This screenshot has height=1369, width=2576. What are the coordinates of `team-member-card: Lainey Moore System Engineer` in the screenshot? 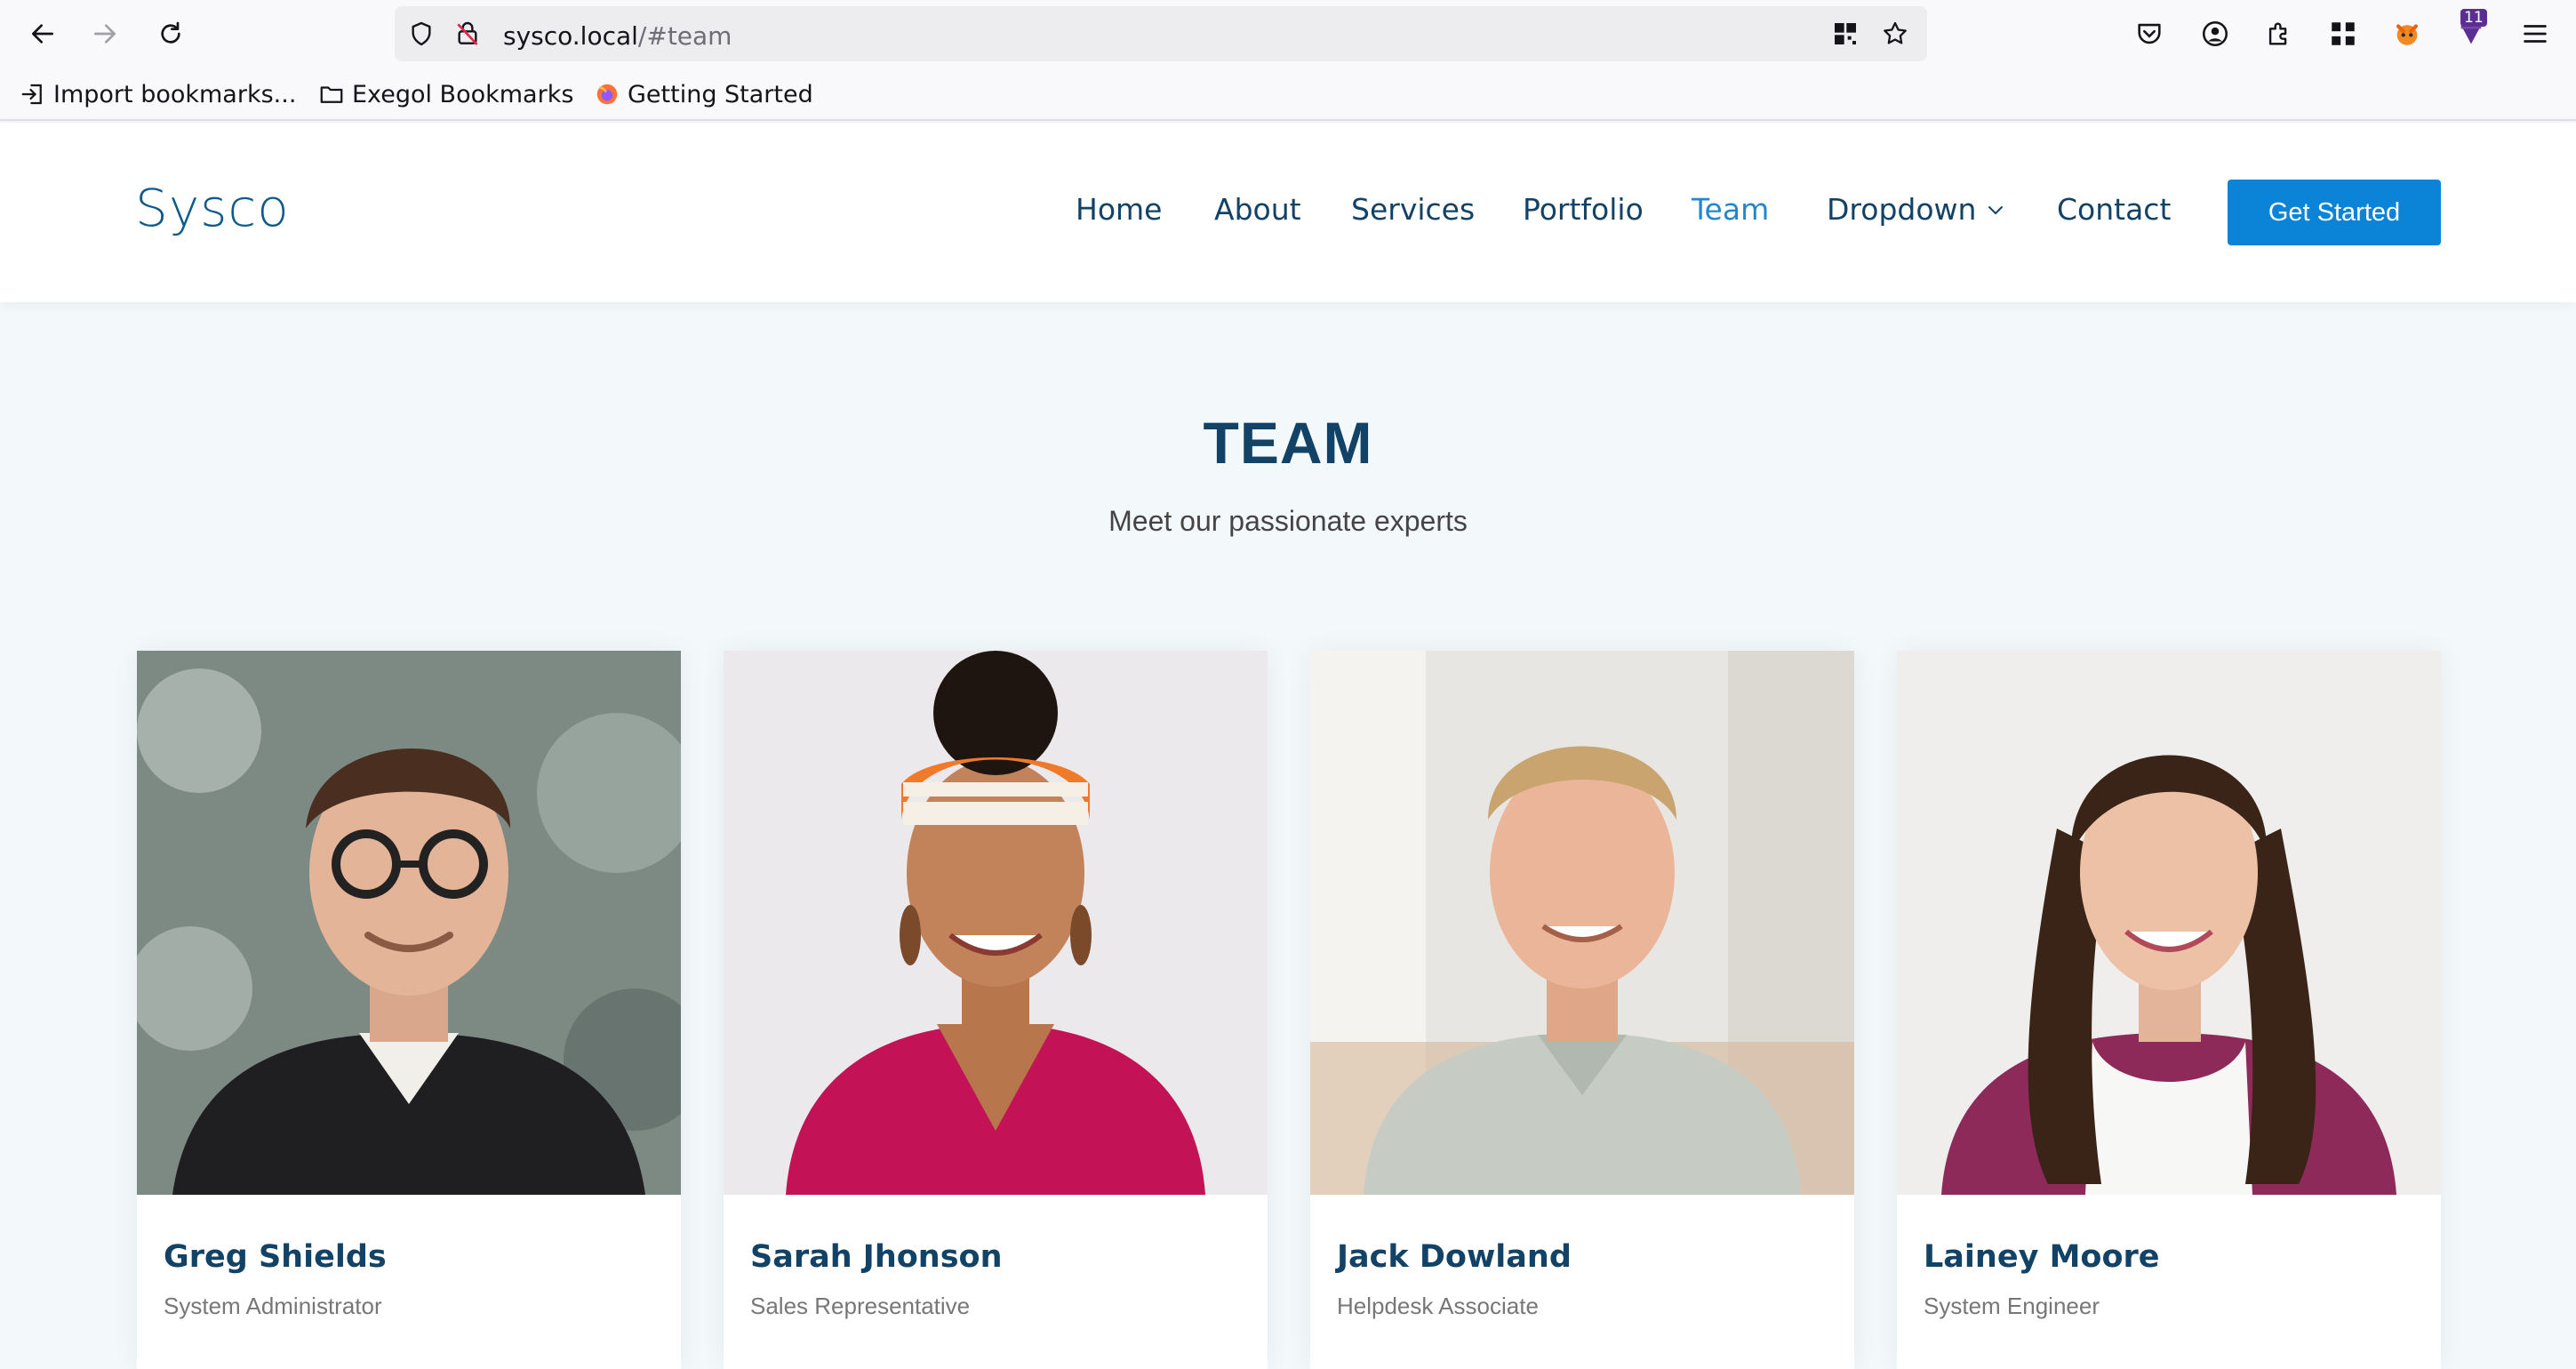 It's located at (2169, 1010).